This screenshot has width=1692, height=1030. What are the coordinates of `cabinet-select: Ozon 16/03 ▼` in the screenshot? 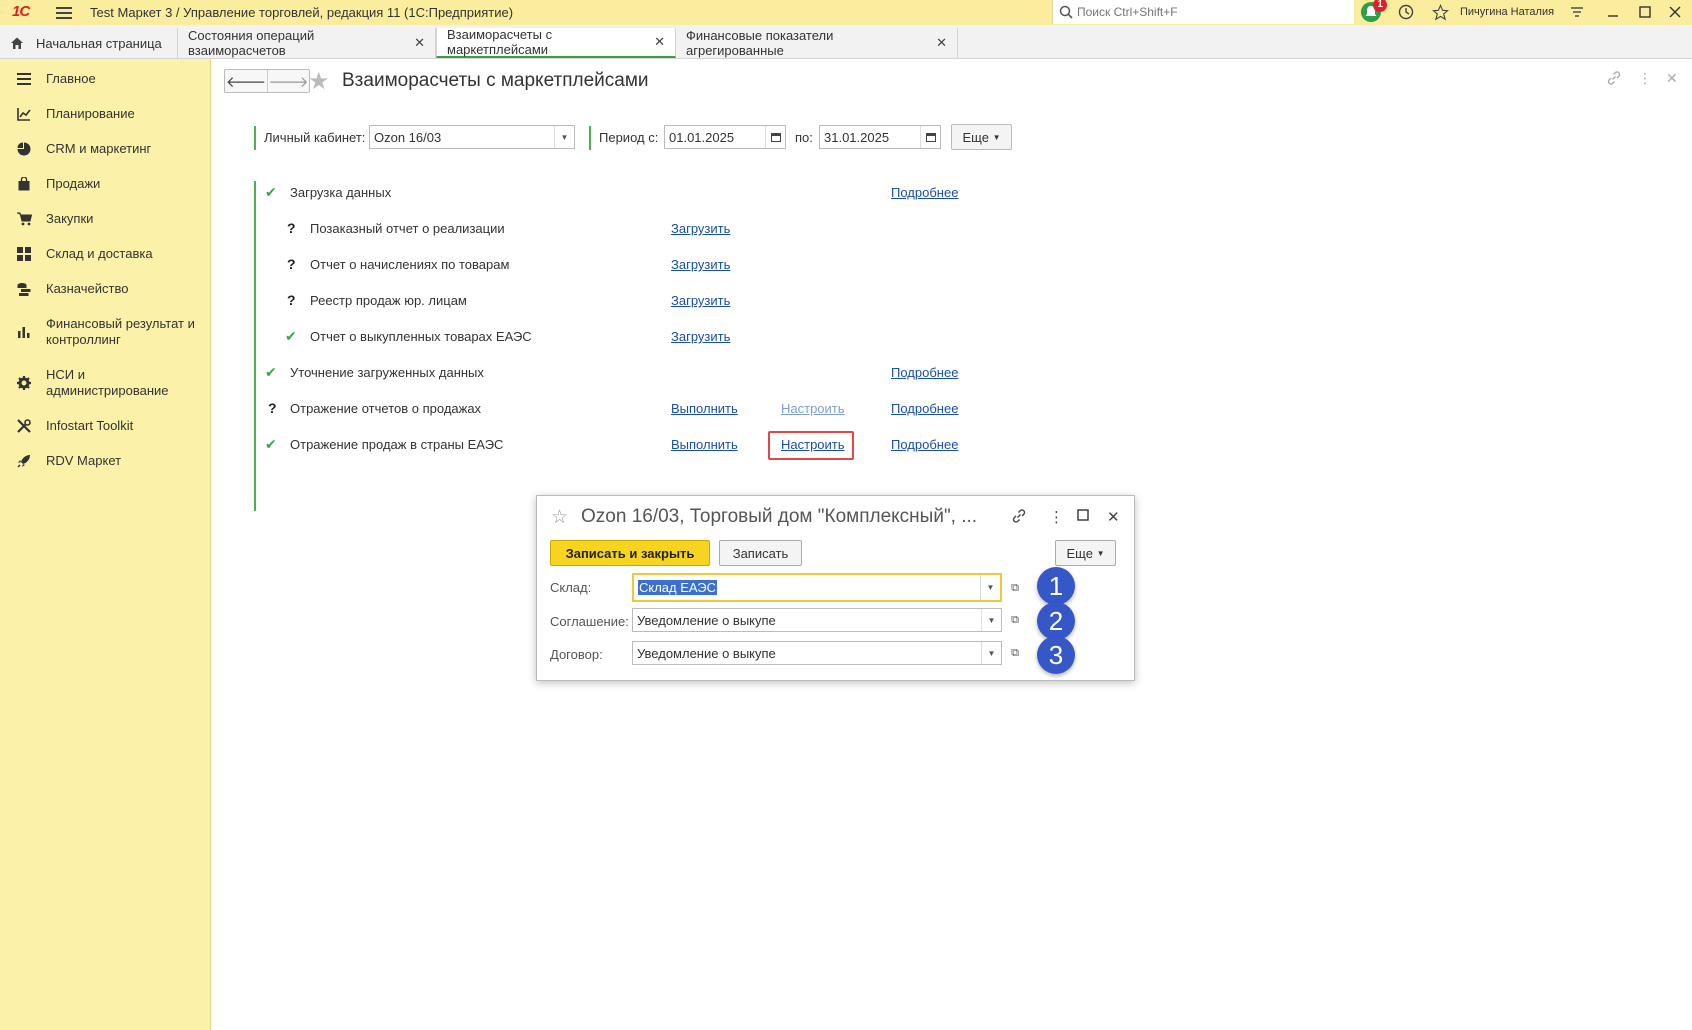 It's located at (472, 137).